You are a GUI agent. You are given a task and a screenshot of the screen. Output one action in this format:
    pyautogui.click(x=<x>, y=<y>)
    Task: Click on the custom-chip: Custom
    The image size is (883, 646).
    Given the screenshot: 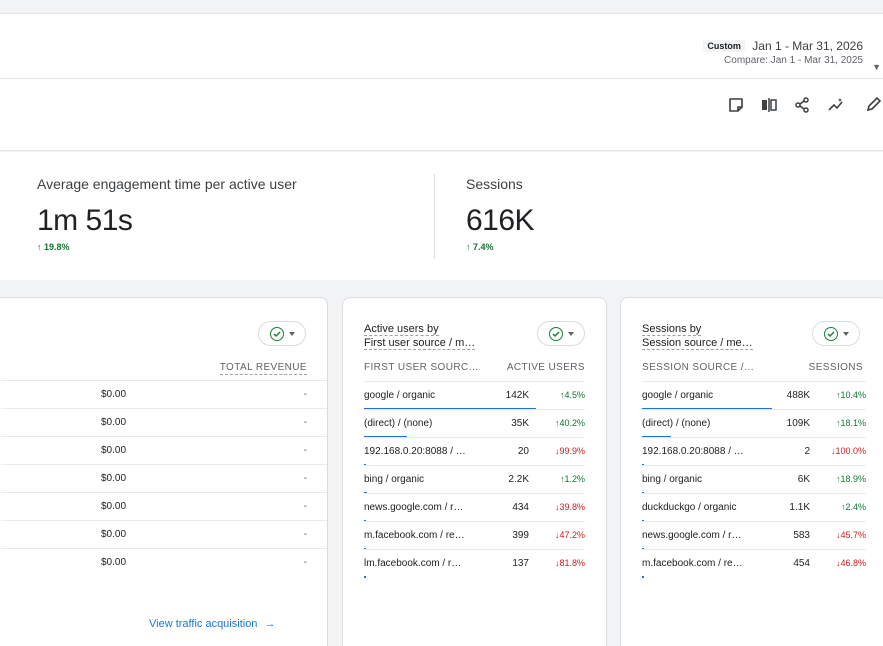 What is the action you would take?
    pyautogui.click(x=724, y=46)
    